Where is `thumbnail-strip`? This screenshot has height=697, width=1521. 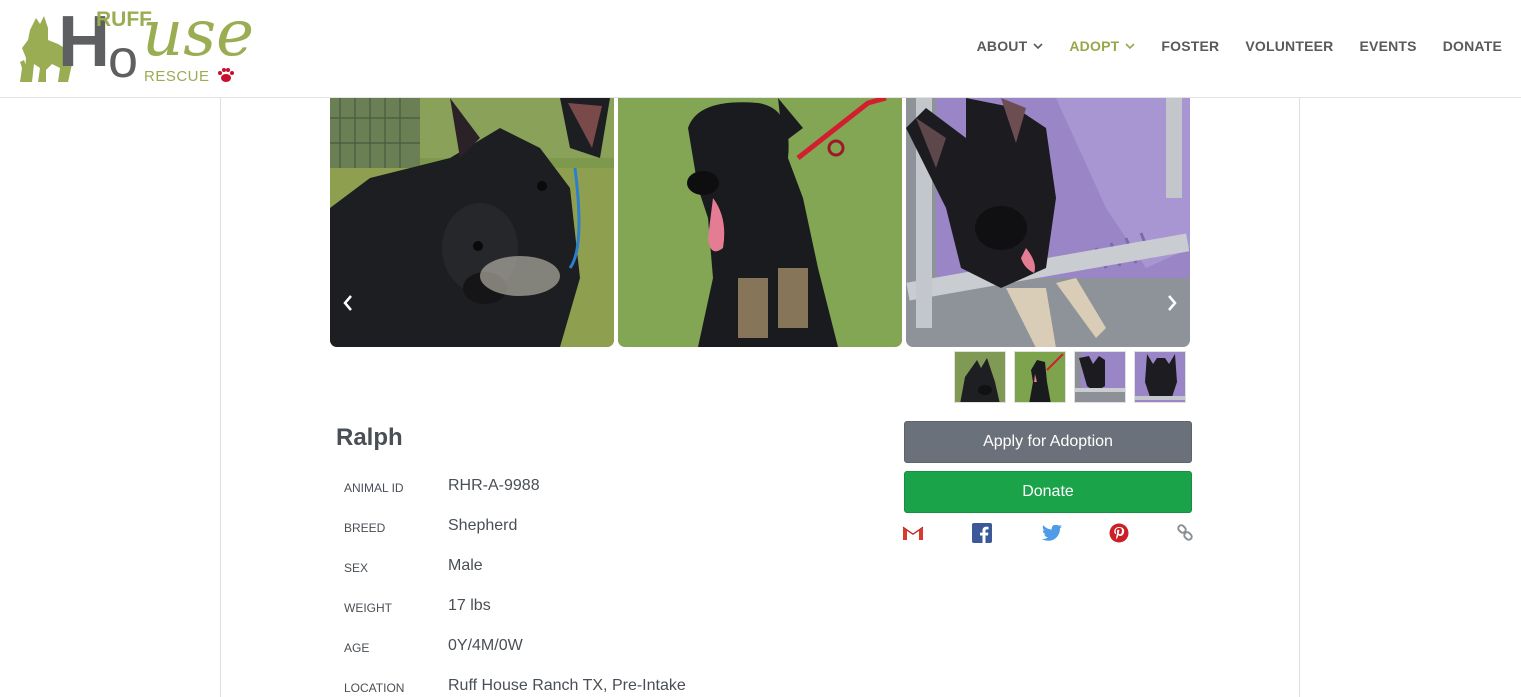 thumbnail-strip is located at coordinates (1074, 377).